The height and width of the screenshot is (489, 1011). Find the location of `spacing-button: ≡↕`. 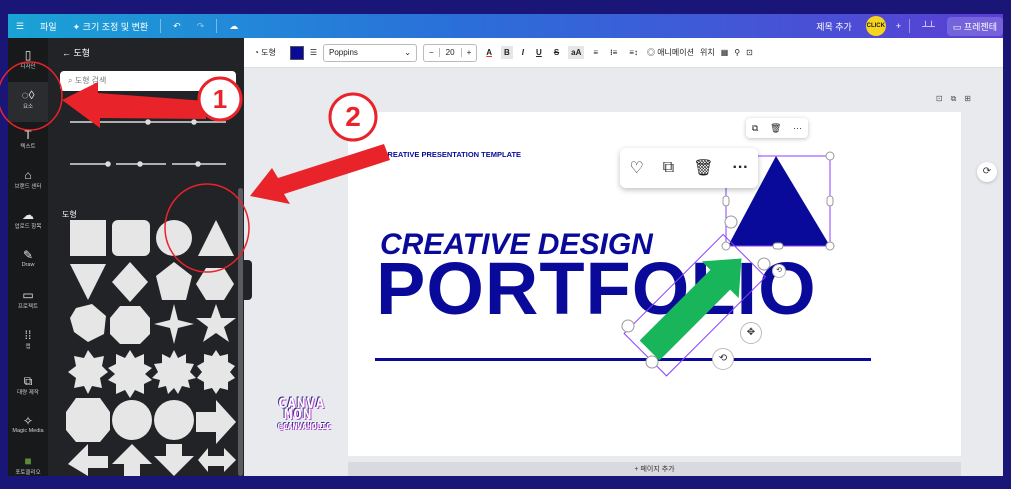

spacing-button: ≡↕ is located at coordinates (633, 52).